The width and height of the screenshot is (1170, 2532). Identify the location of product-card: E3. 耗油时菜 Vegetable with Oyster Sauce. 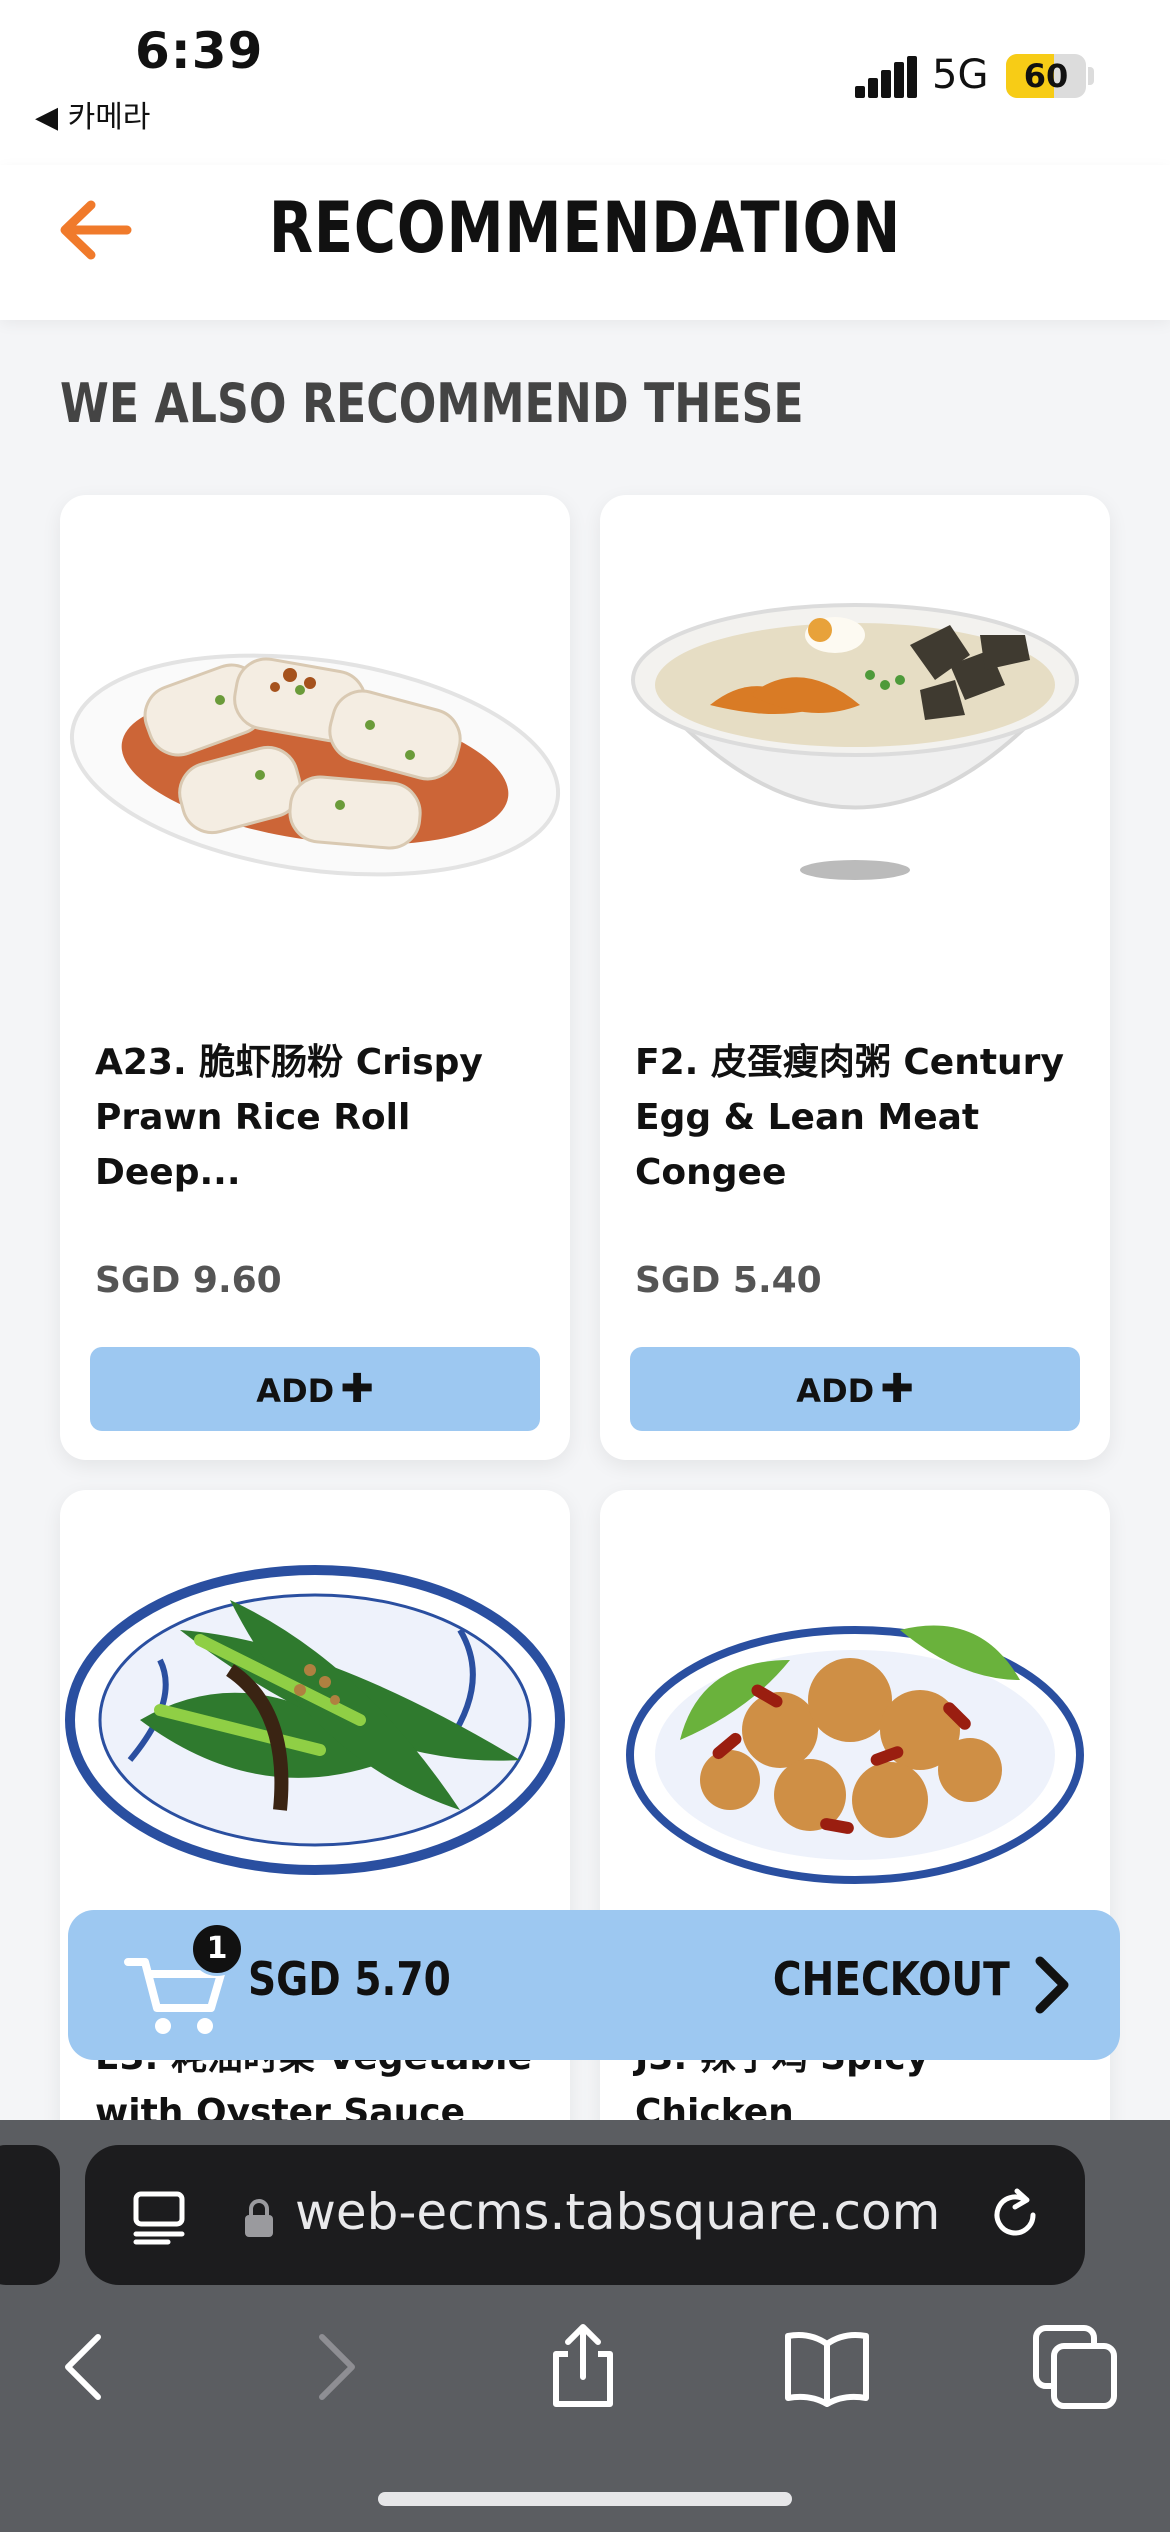
(315, 1840).